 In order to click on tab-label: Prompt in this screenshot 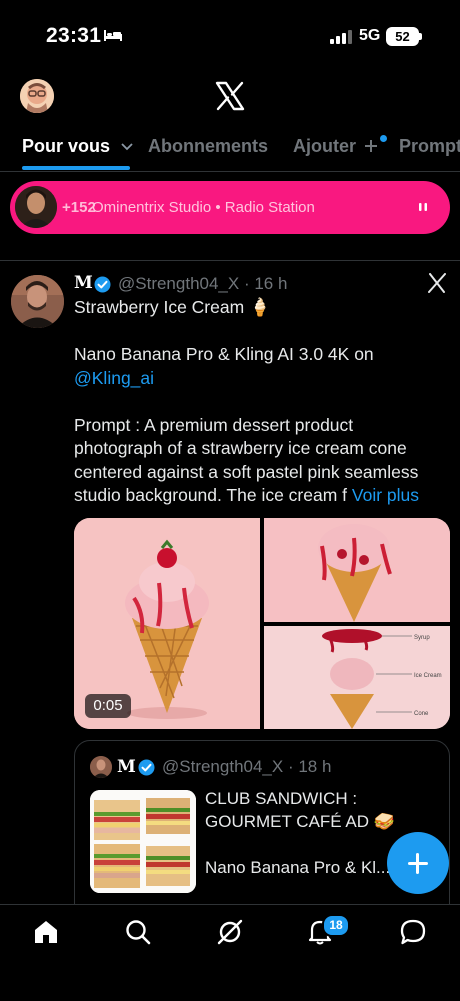, I will do `click(429, 146)`.